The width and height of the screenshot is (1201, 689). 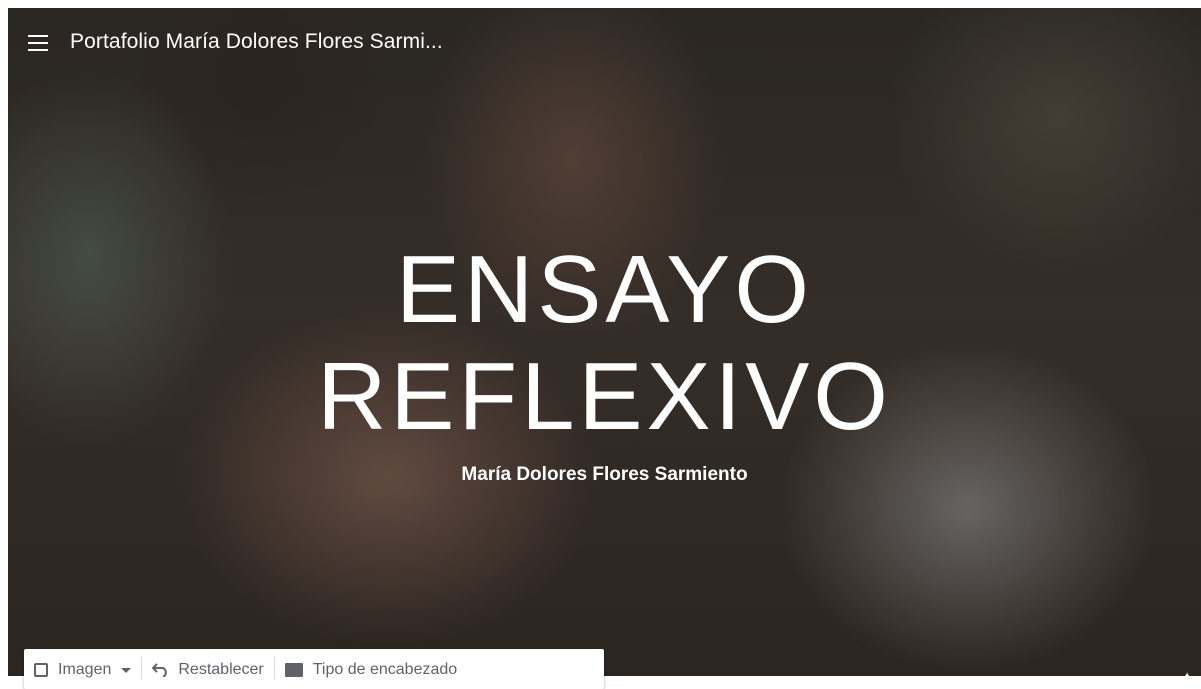 What do you see at coordinates (293, 670) in the screenshot?
I see `header-type-icon` at bounding box center [293, 670].